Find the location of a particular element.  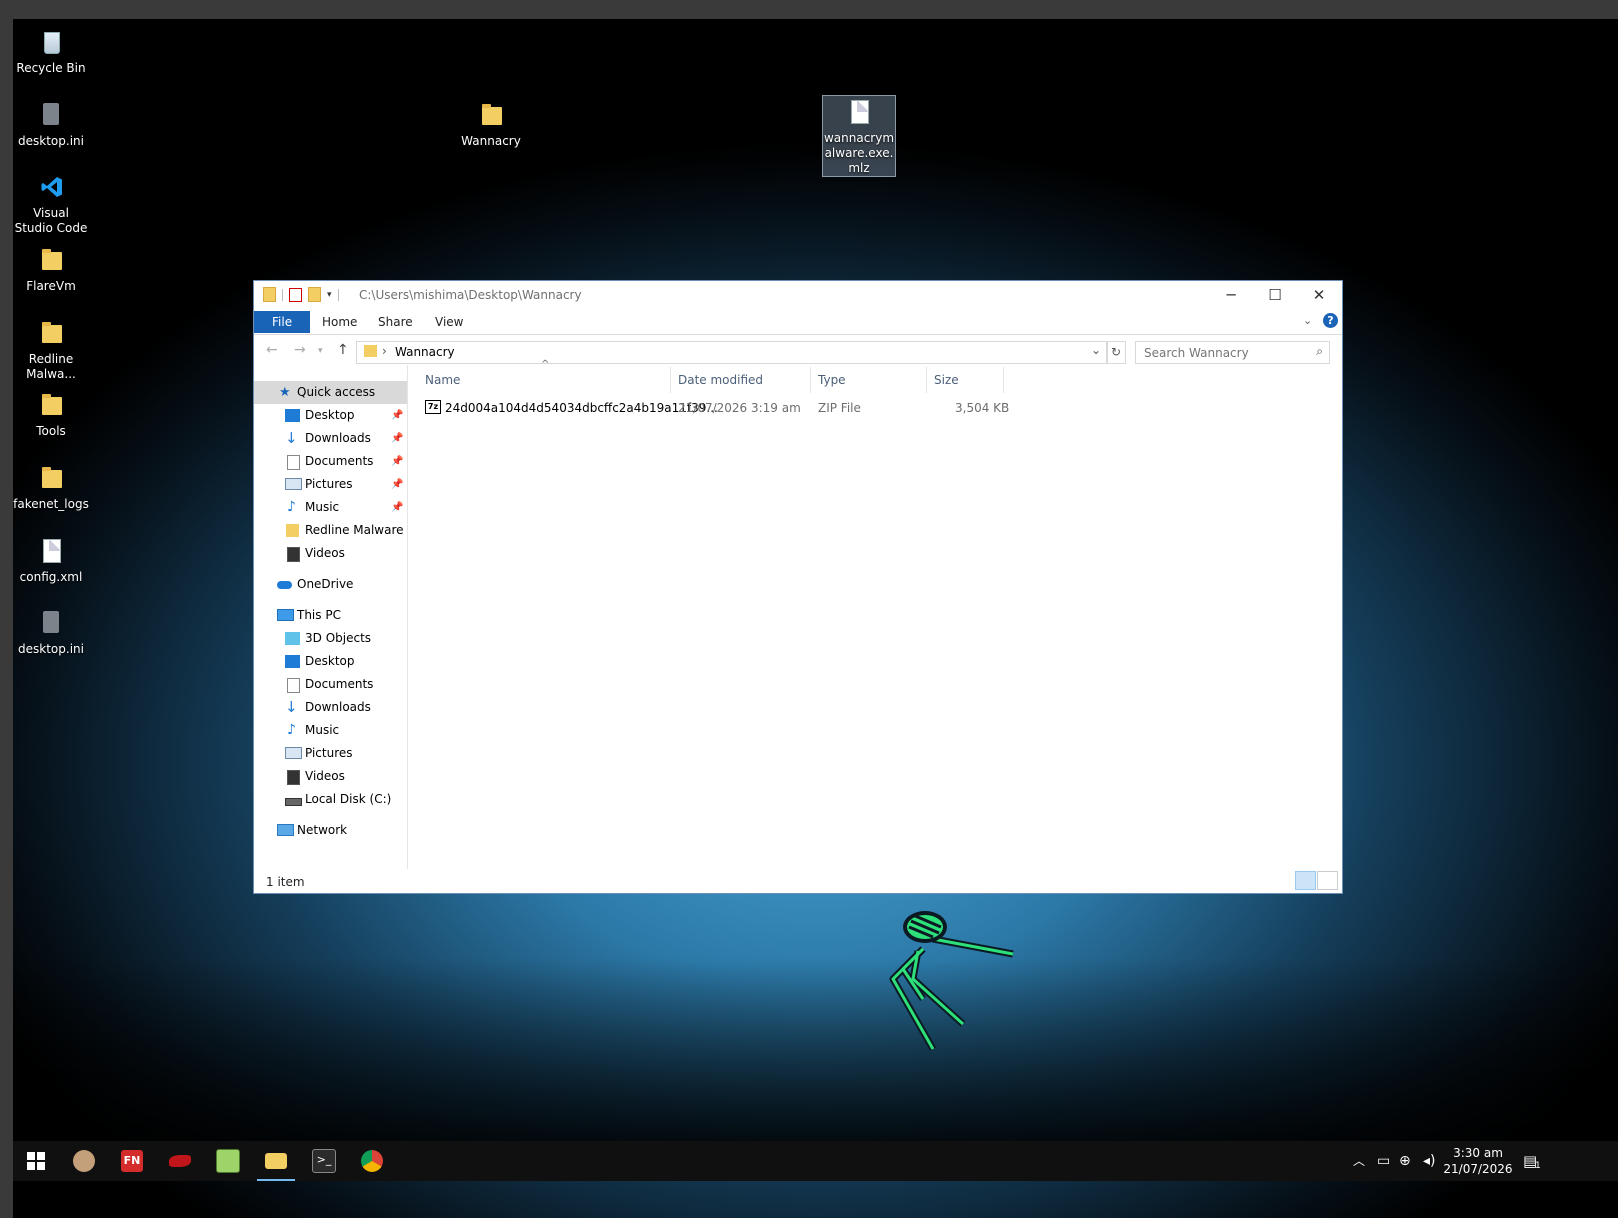

nav-item-redline: Redline Malware Ar is located at coordinates (330, 530).